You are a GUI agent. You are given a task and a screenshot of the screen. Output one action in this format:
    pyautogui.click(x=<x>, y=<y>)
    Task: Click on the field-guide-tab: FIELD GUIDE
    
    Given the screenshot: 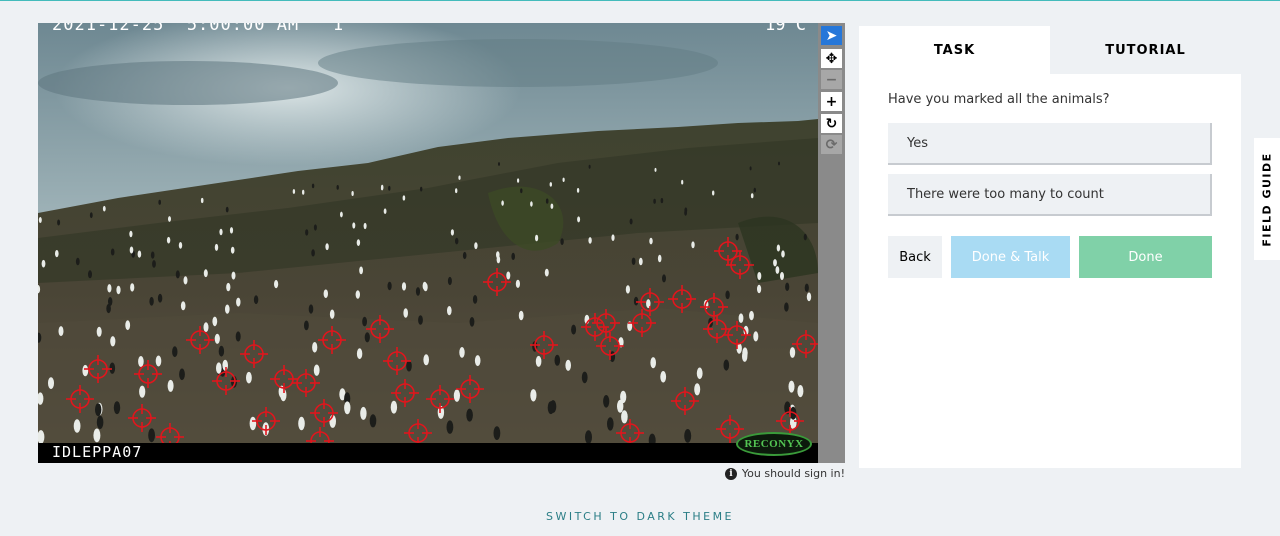 What is the action you would take?
    pyautogui.click(x=1267, y=199)
    